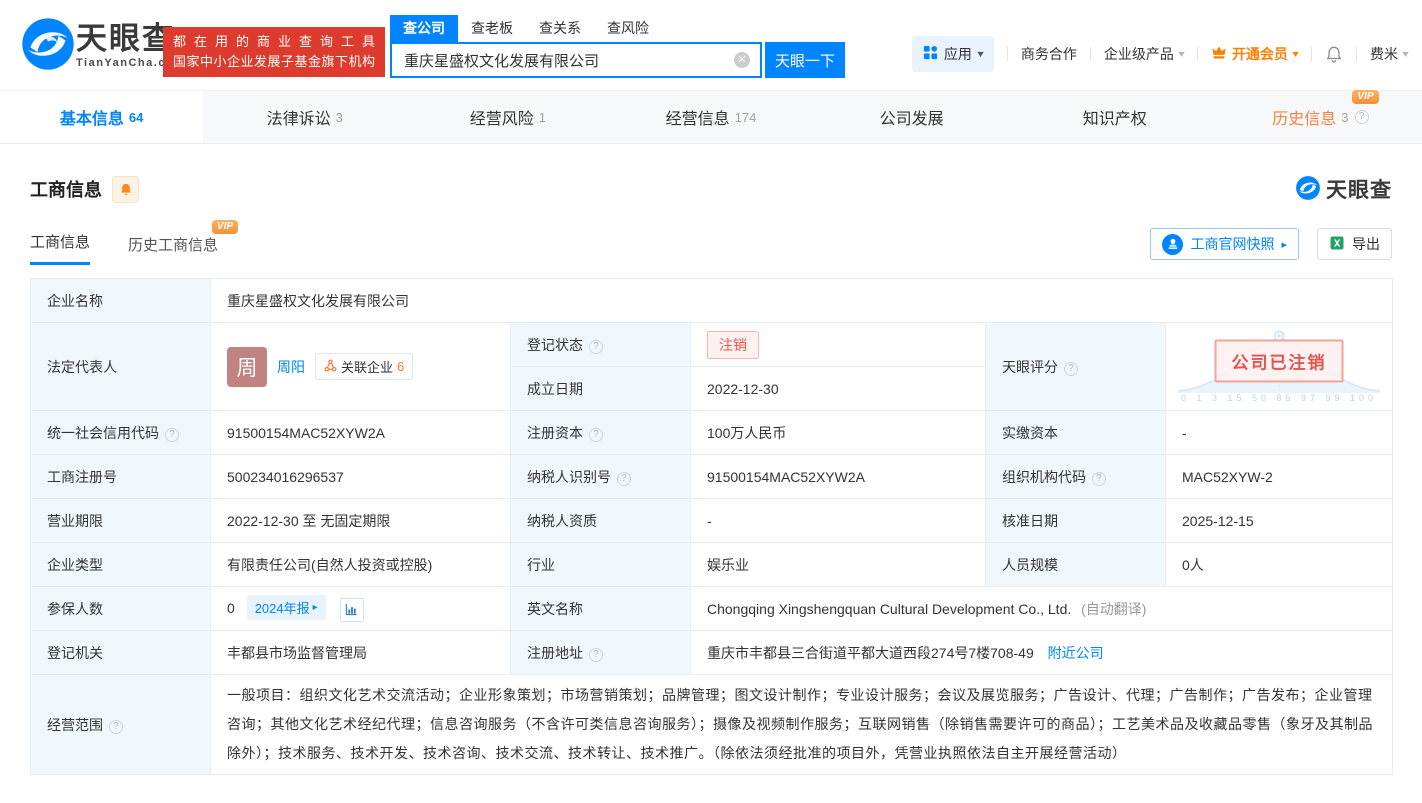 Image resolution: width=1422 pixels, height=803 pixels. I want to click on tab-business-info: 经营信息 174, so click(710, 117).